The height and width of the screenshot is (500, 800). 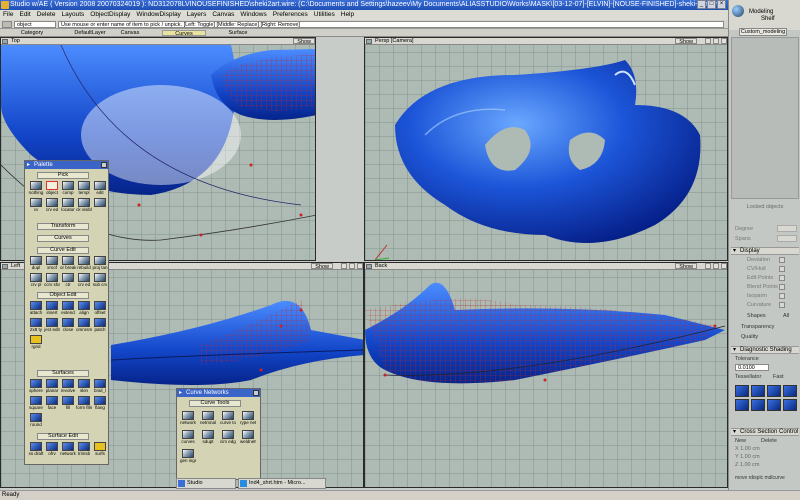 What do you see at coordinates (787, 228) in the screenshot?
I see `degree-field` at bounding box center [787, 228].